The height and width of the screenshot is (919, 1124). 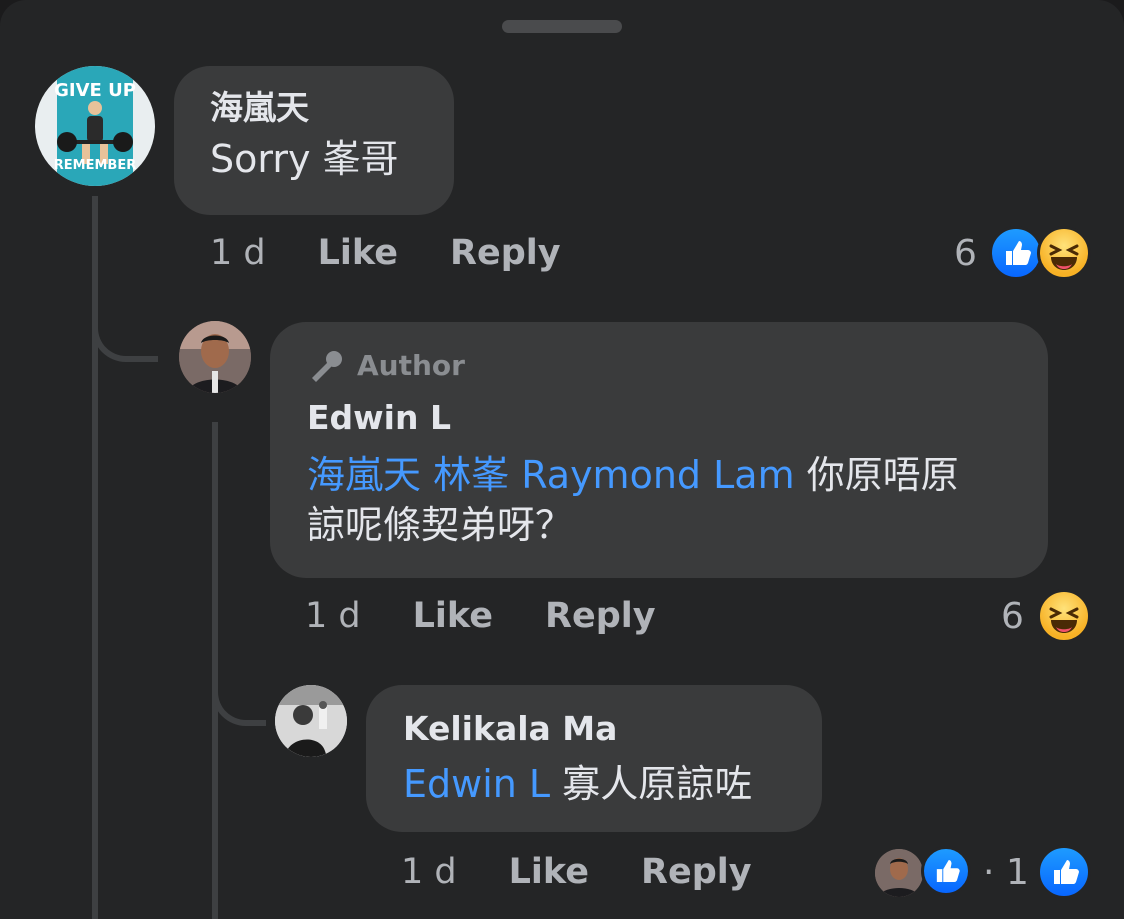 What do you see at coordinates (594, 758) in the screenshot?
I see `comment-bubble-3: Kelikala Ma Edwin L 寡人原諒咗` at bounding box center [594, 758].